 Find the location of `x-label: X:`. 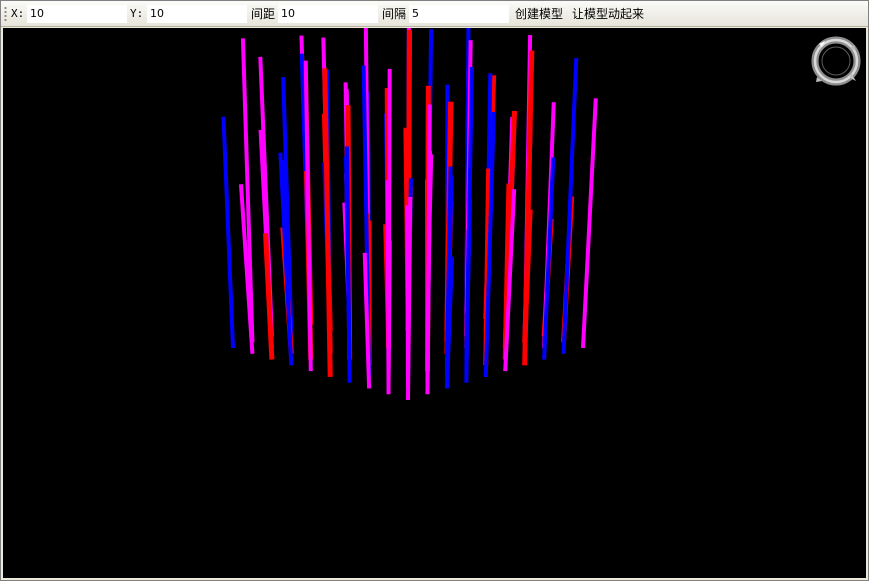

x-label: X: is located at coordinates (18, 13).